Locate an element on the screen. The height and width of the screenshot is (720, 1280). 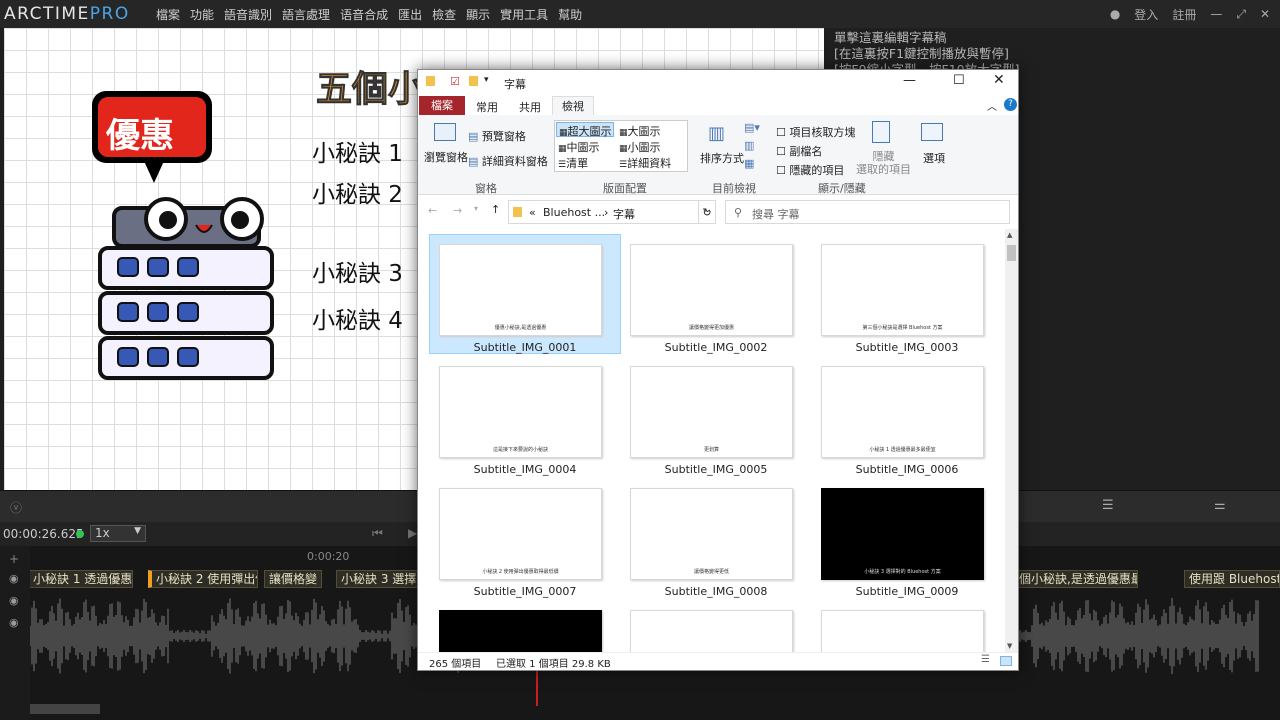
menu-item: 檢查 is located at coordinates (444, 14).